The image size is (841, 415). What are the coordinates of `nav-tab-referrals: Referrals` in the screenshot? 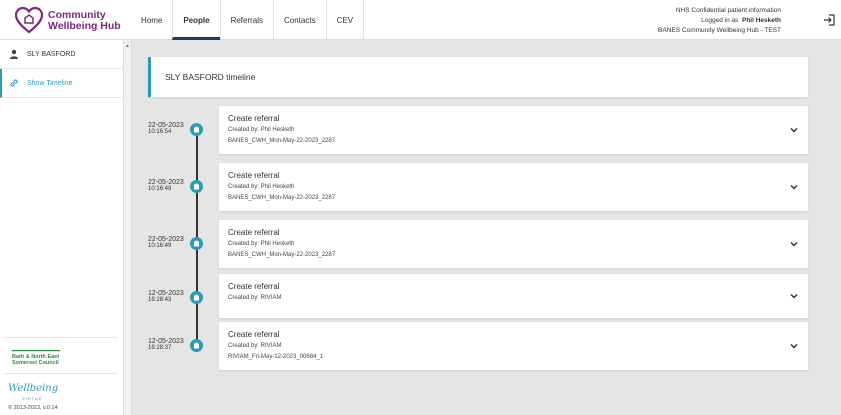 It's located at (246, 20).